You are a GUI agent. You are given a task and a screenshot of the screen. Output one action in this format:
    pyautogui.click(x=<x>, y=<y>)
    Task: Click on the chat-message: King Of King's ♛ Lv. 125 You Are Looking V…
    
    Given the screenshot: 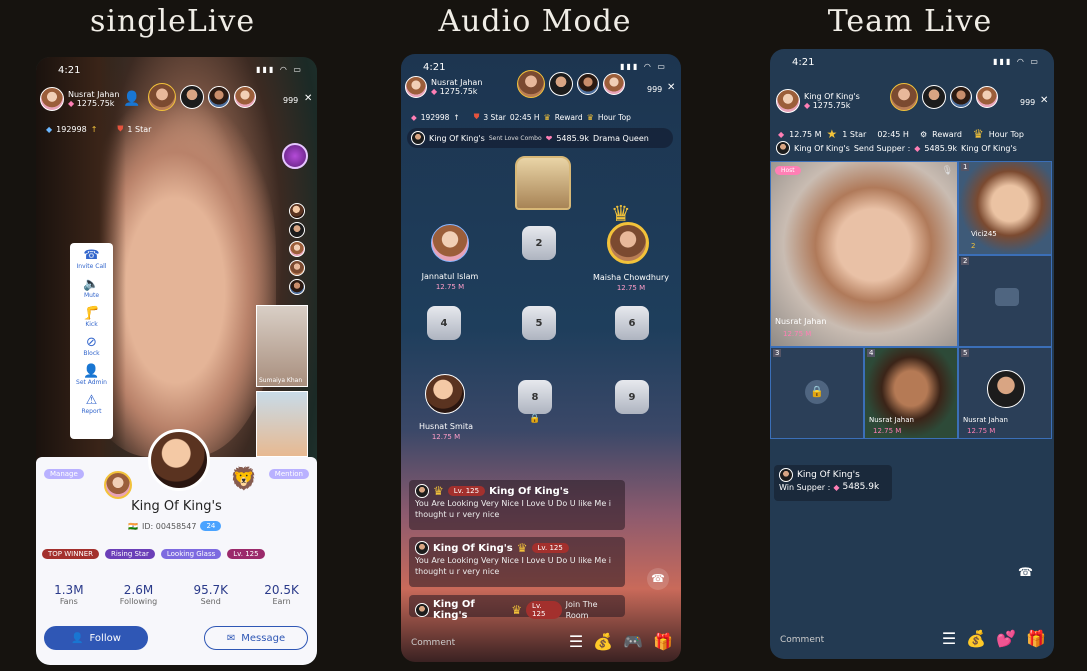 What is the action you would take?
    pyautogui.click(x=517, y=562)
    